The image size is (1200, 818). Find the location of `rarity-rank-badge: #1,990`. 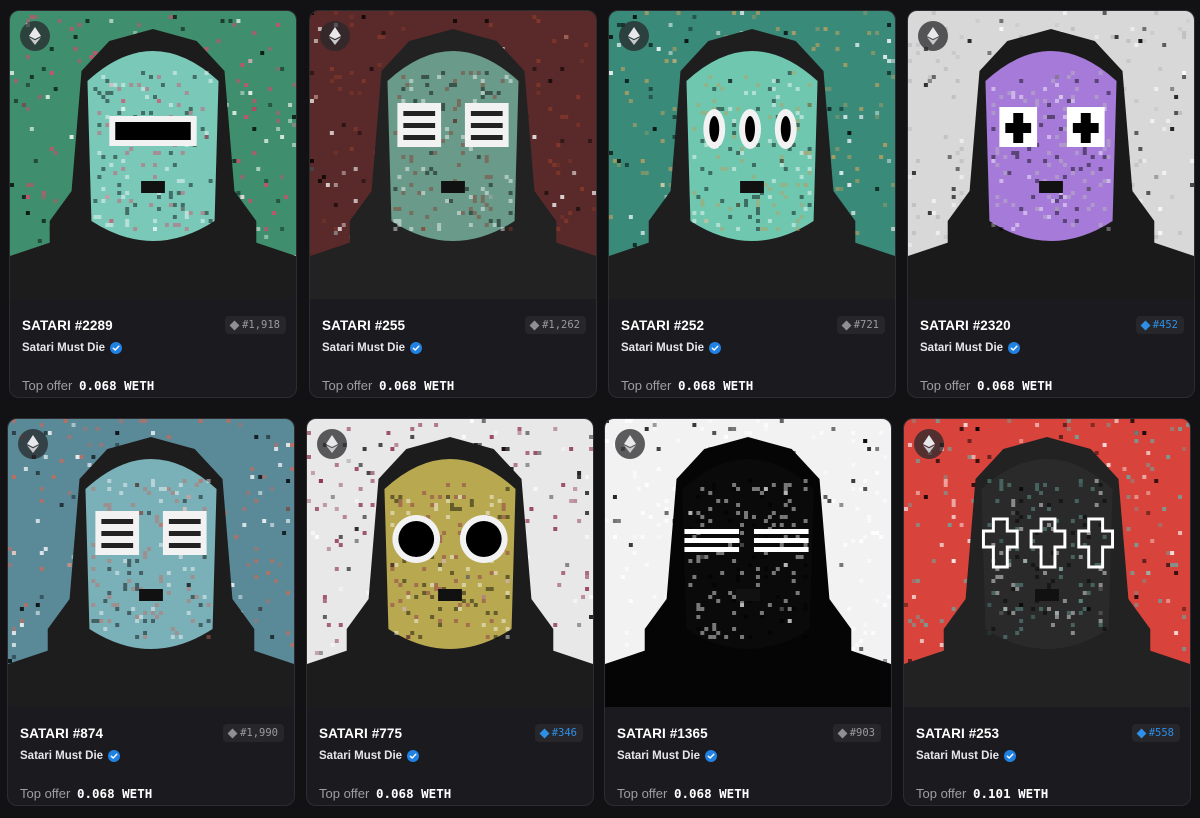

rarity-rank-badge: #1,990 is located at coordinates (253, 733).